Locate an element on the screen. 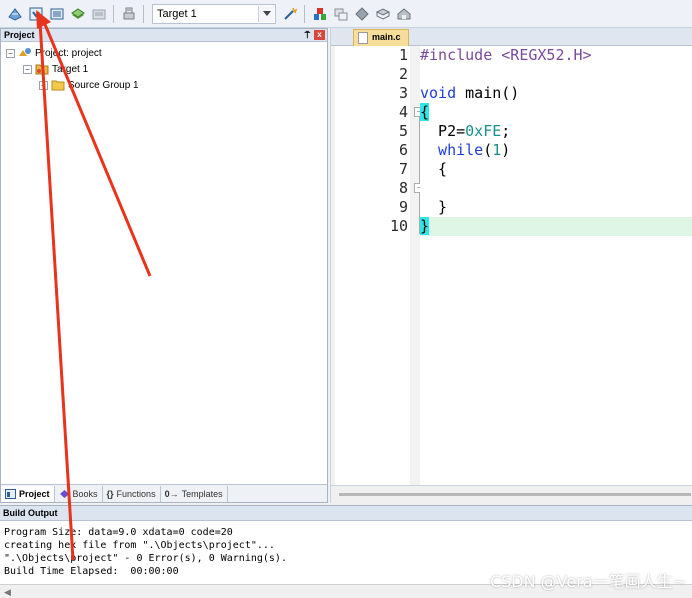 This screenshot has width=692, height=598. select-packs-icon is located at coordinates (361, 13).